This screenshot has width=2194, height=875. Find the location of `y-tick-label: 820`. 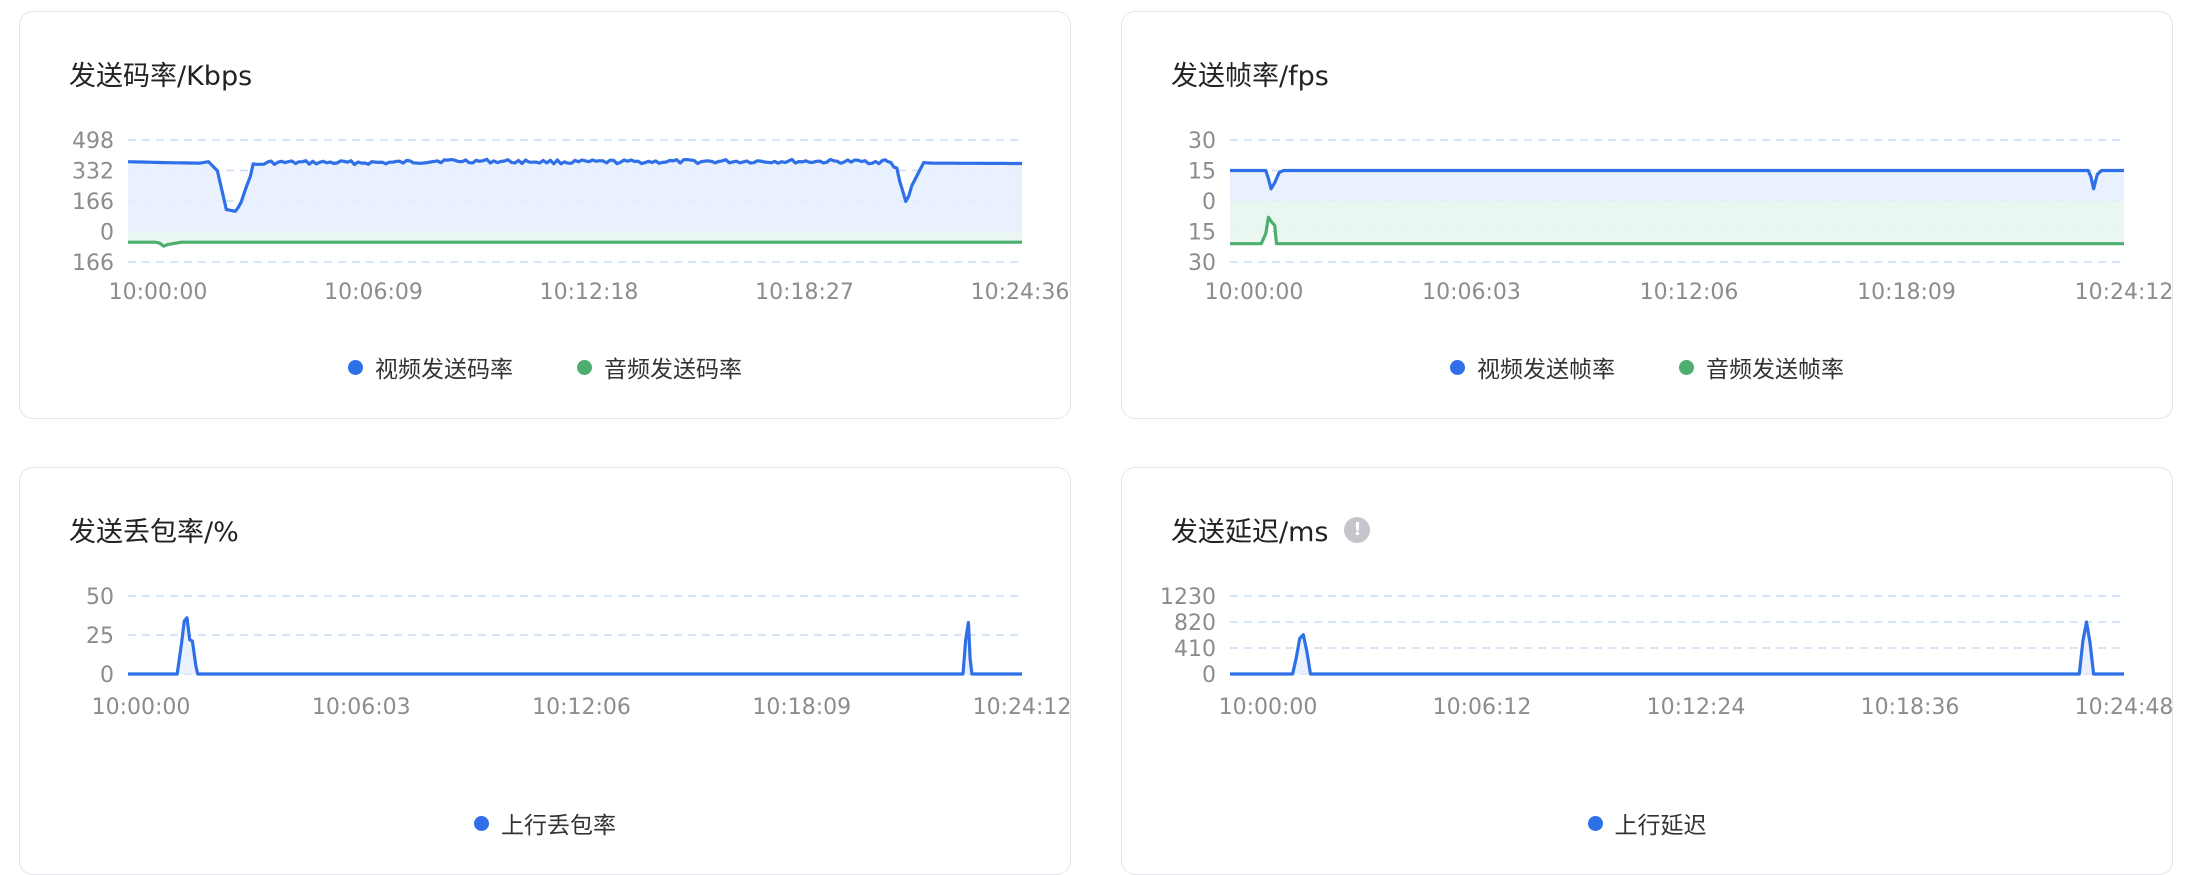

y-tick-label: 820 is located at coordinates (1195, 623).